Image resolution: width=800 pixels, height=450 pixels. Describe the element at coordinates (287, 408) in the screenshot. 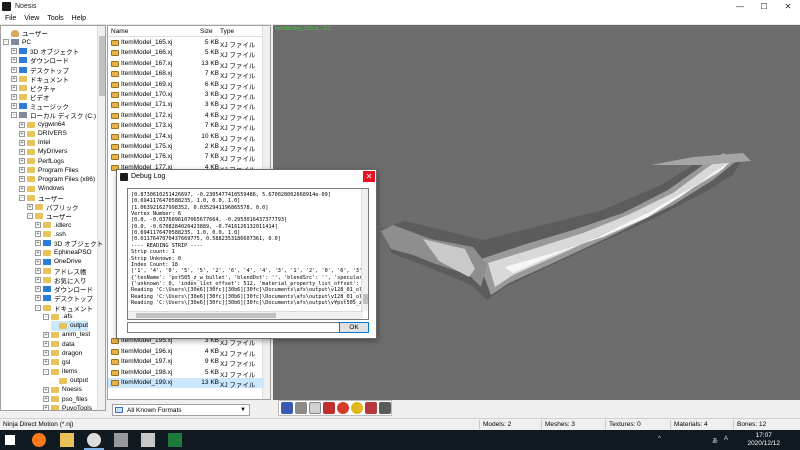

I see `info-icon` at that location.